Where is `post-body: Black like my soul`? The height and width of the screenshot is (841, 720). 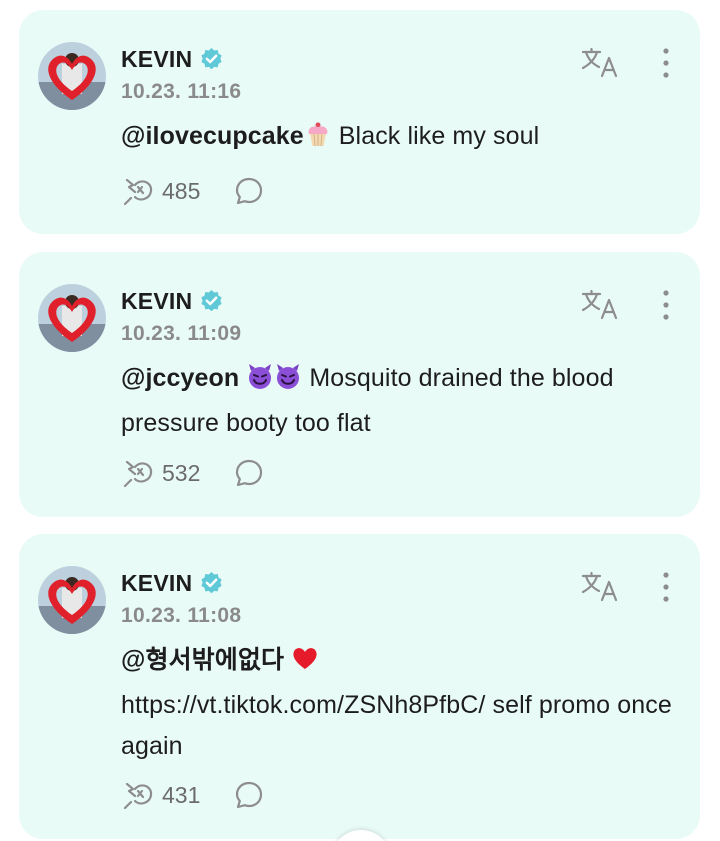 post-body: Black like my soul is located at coordinates (435, 136).